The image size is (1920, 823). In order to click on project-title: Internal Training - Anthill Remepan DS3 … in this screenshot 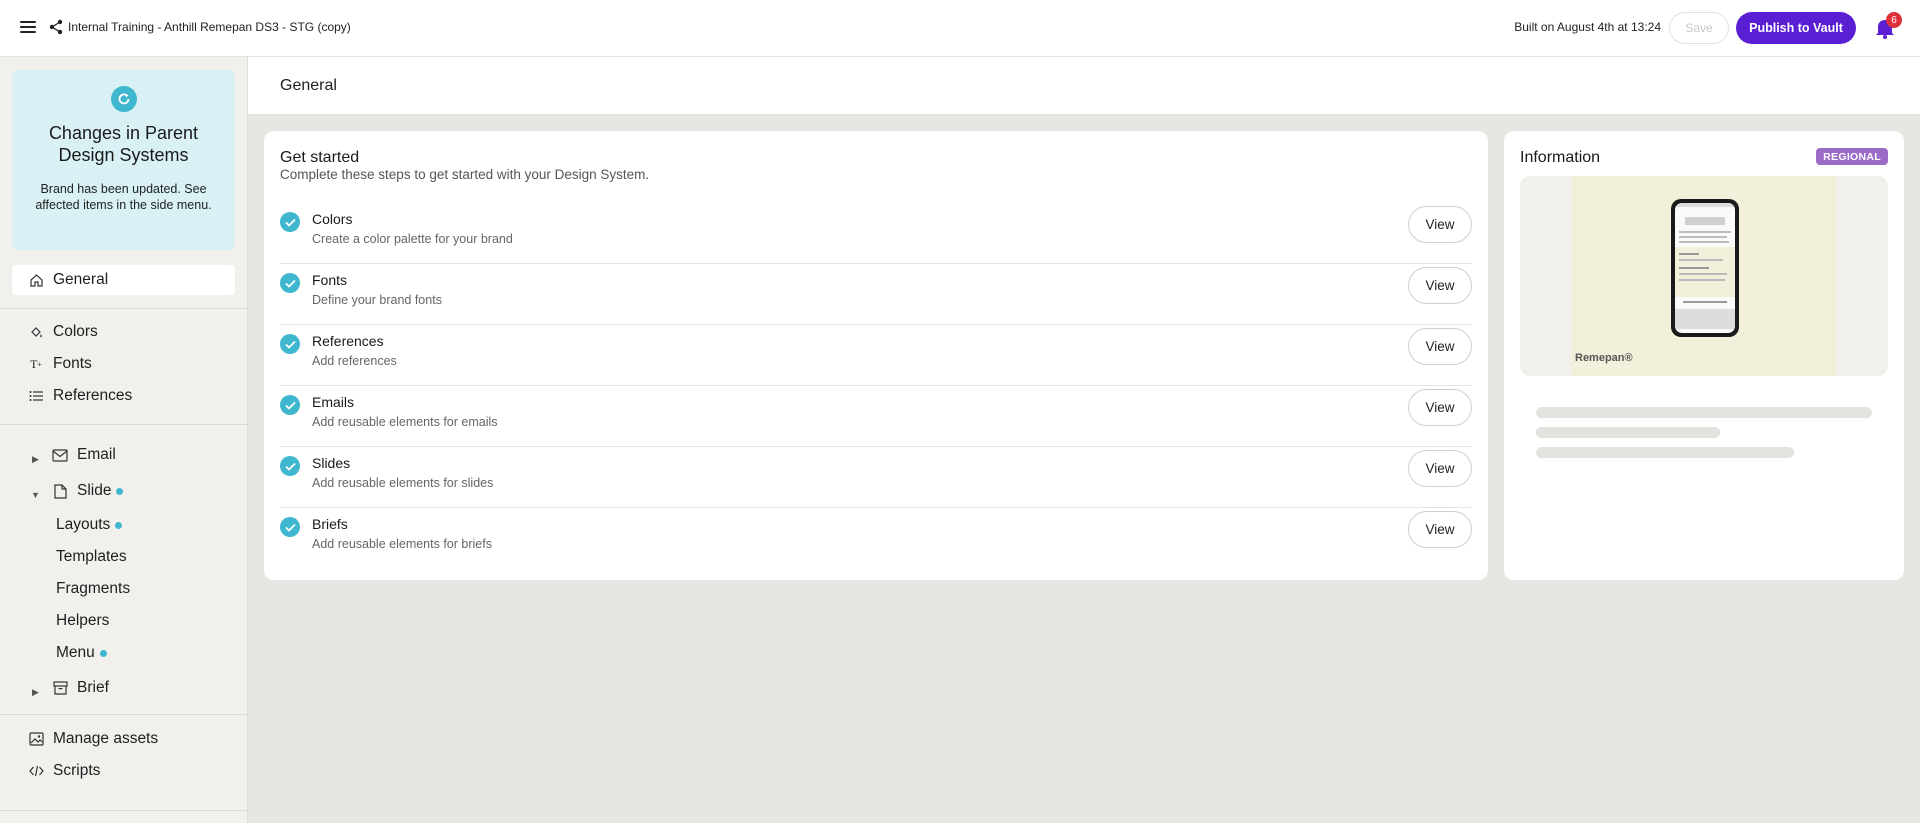, I will do `click(209, 27)`.